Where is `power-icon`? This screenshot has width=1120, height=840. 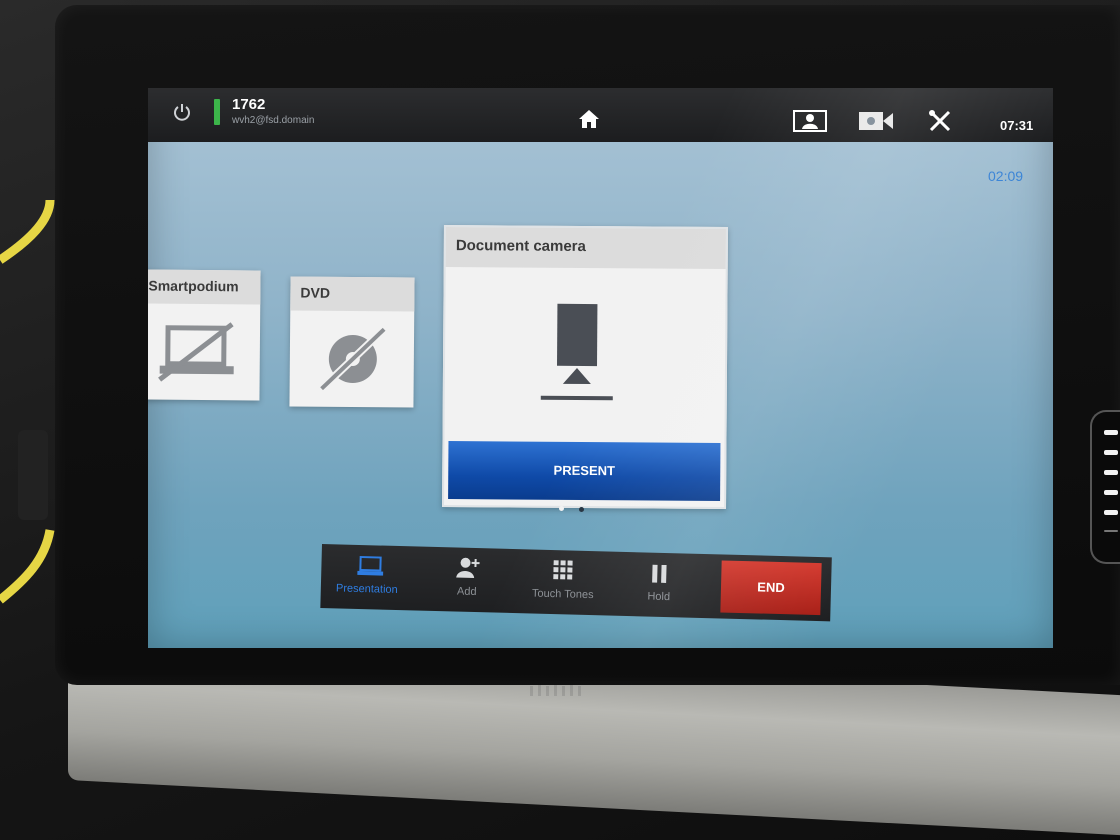
power-icon is located at coordinates (182, 112).